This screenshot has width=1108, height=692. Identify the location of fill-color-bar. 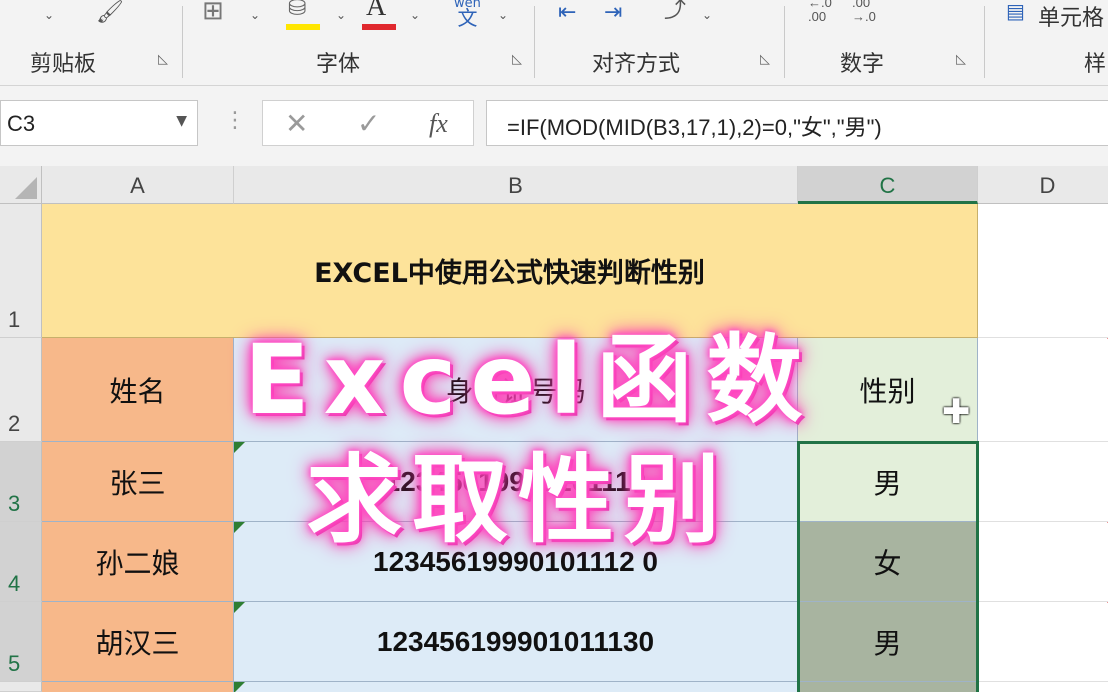
(303, 27).